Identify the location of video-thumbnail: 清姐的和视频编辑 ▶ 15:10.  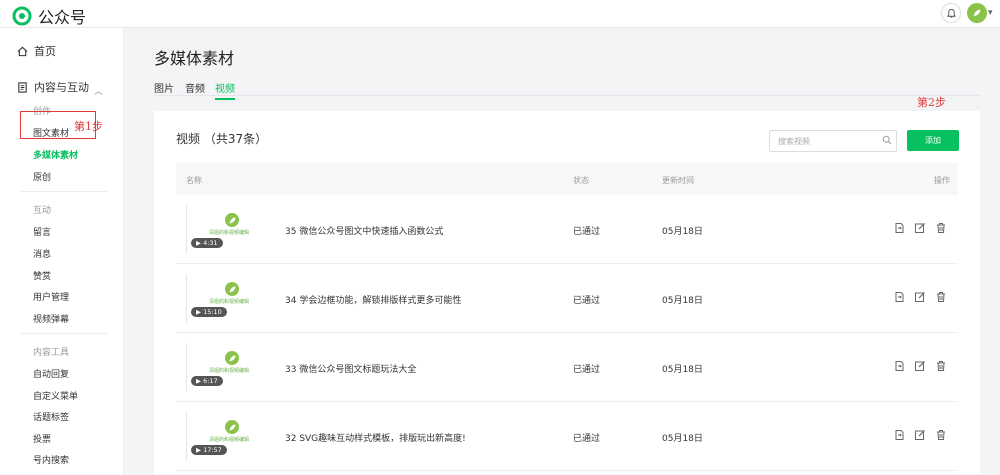
(230, 298).